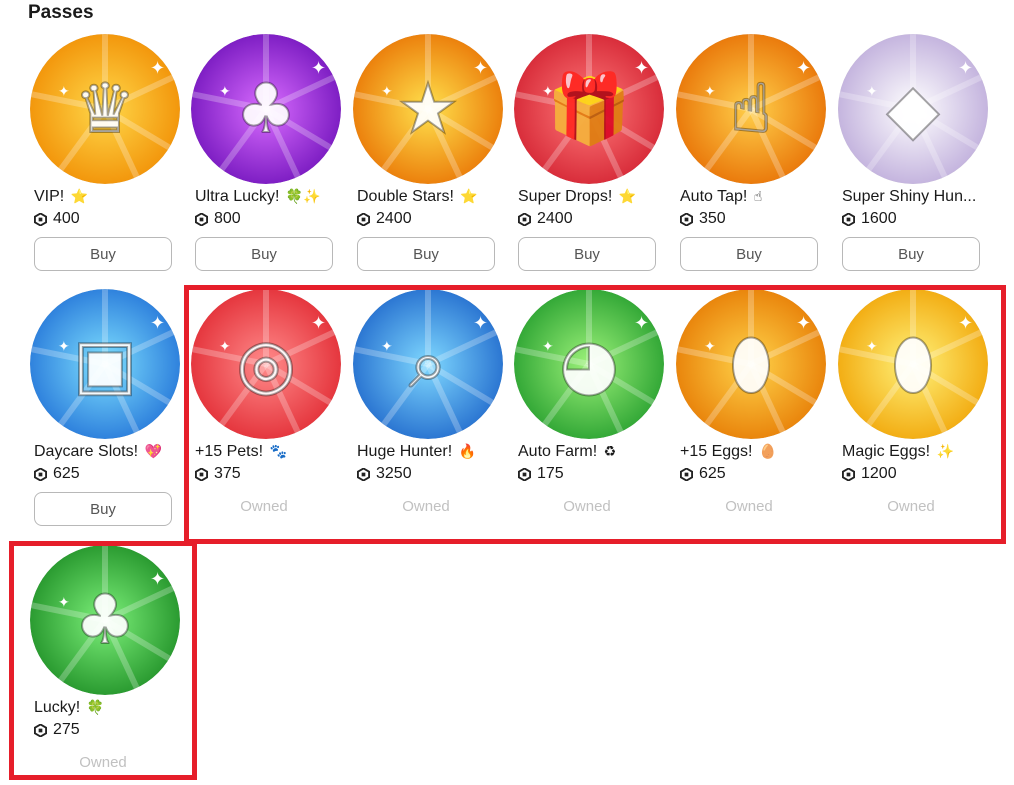  I want to click on pass-name: Daycare Slots! 💖, so click(107, 452).